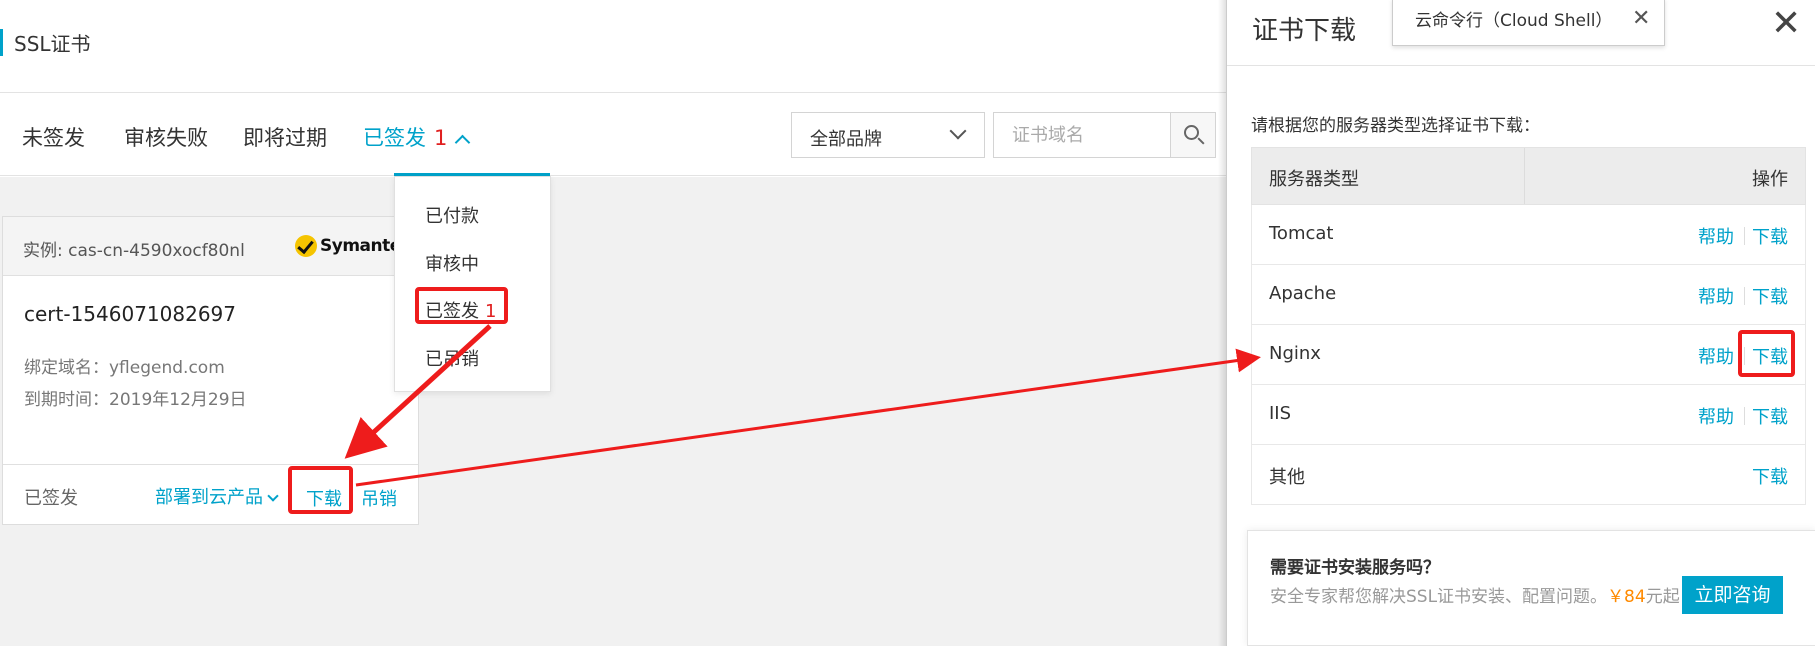 The width and height of the screenshot is (1815, 646). What do you see at coordinates (1303, 293) in the screenshot?
I see `server-type-name: Apache` at bounding box center [1303, 293].